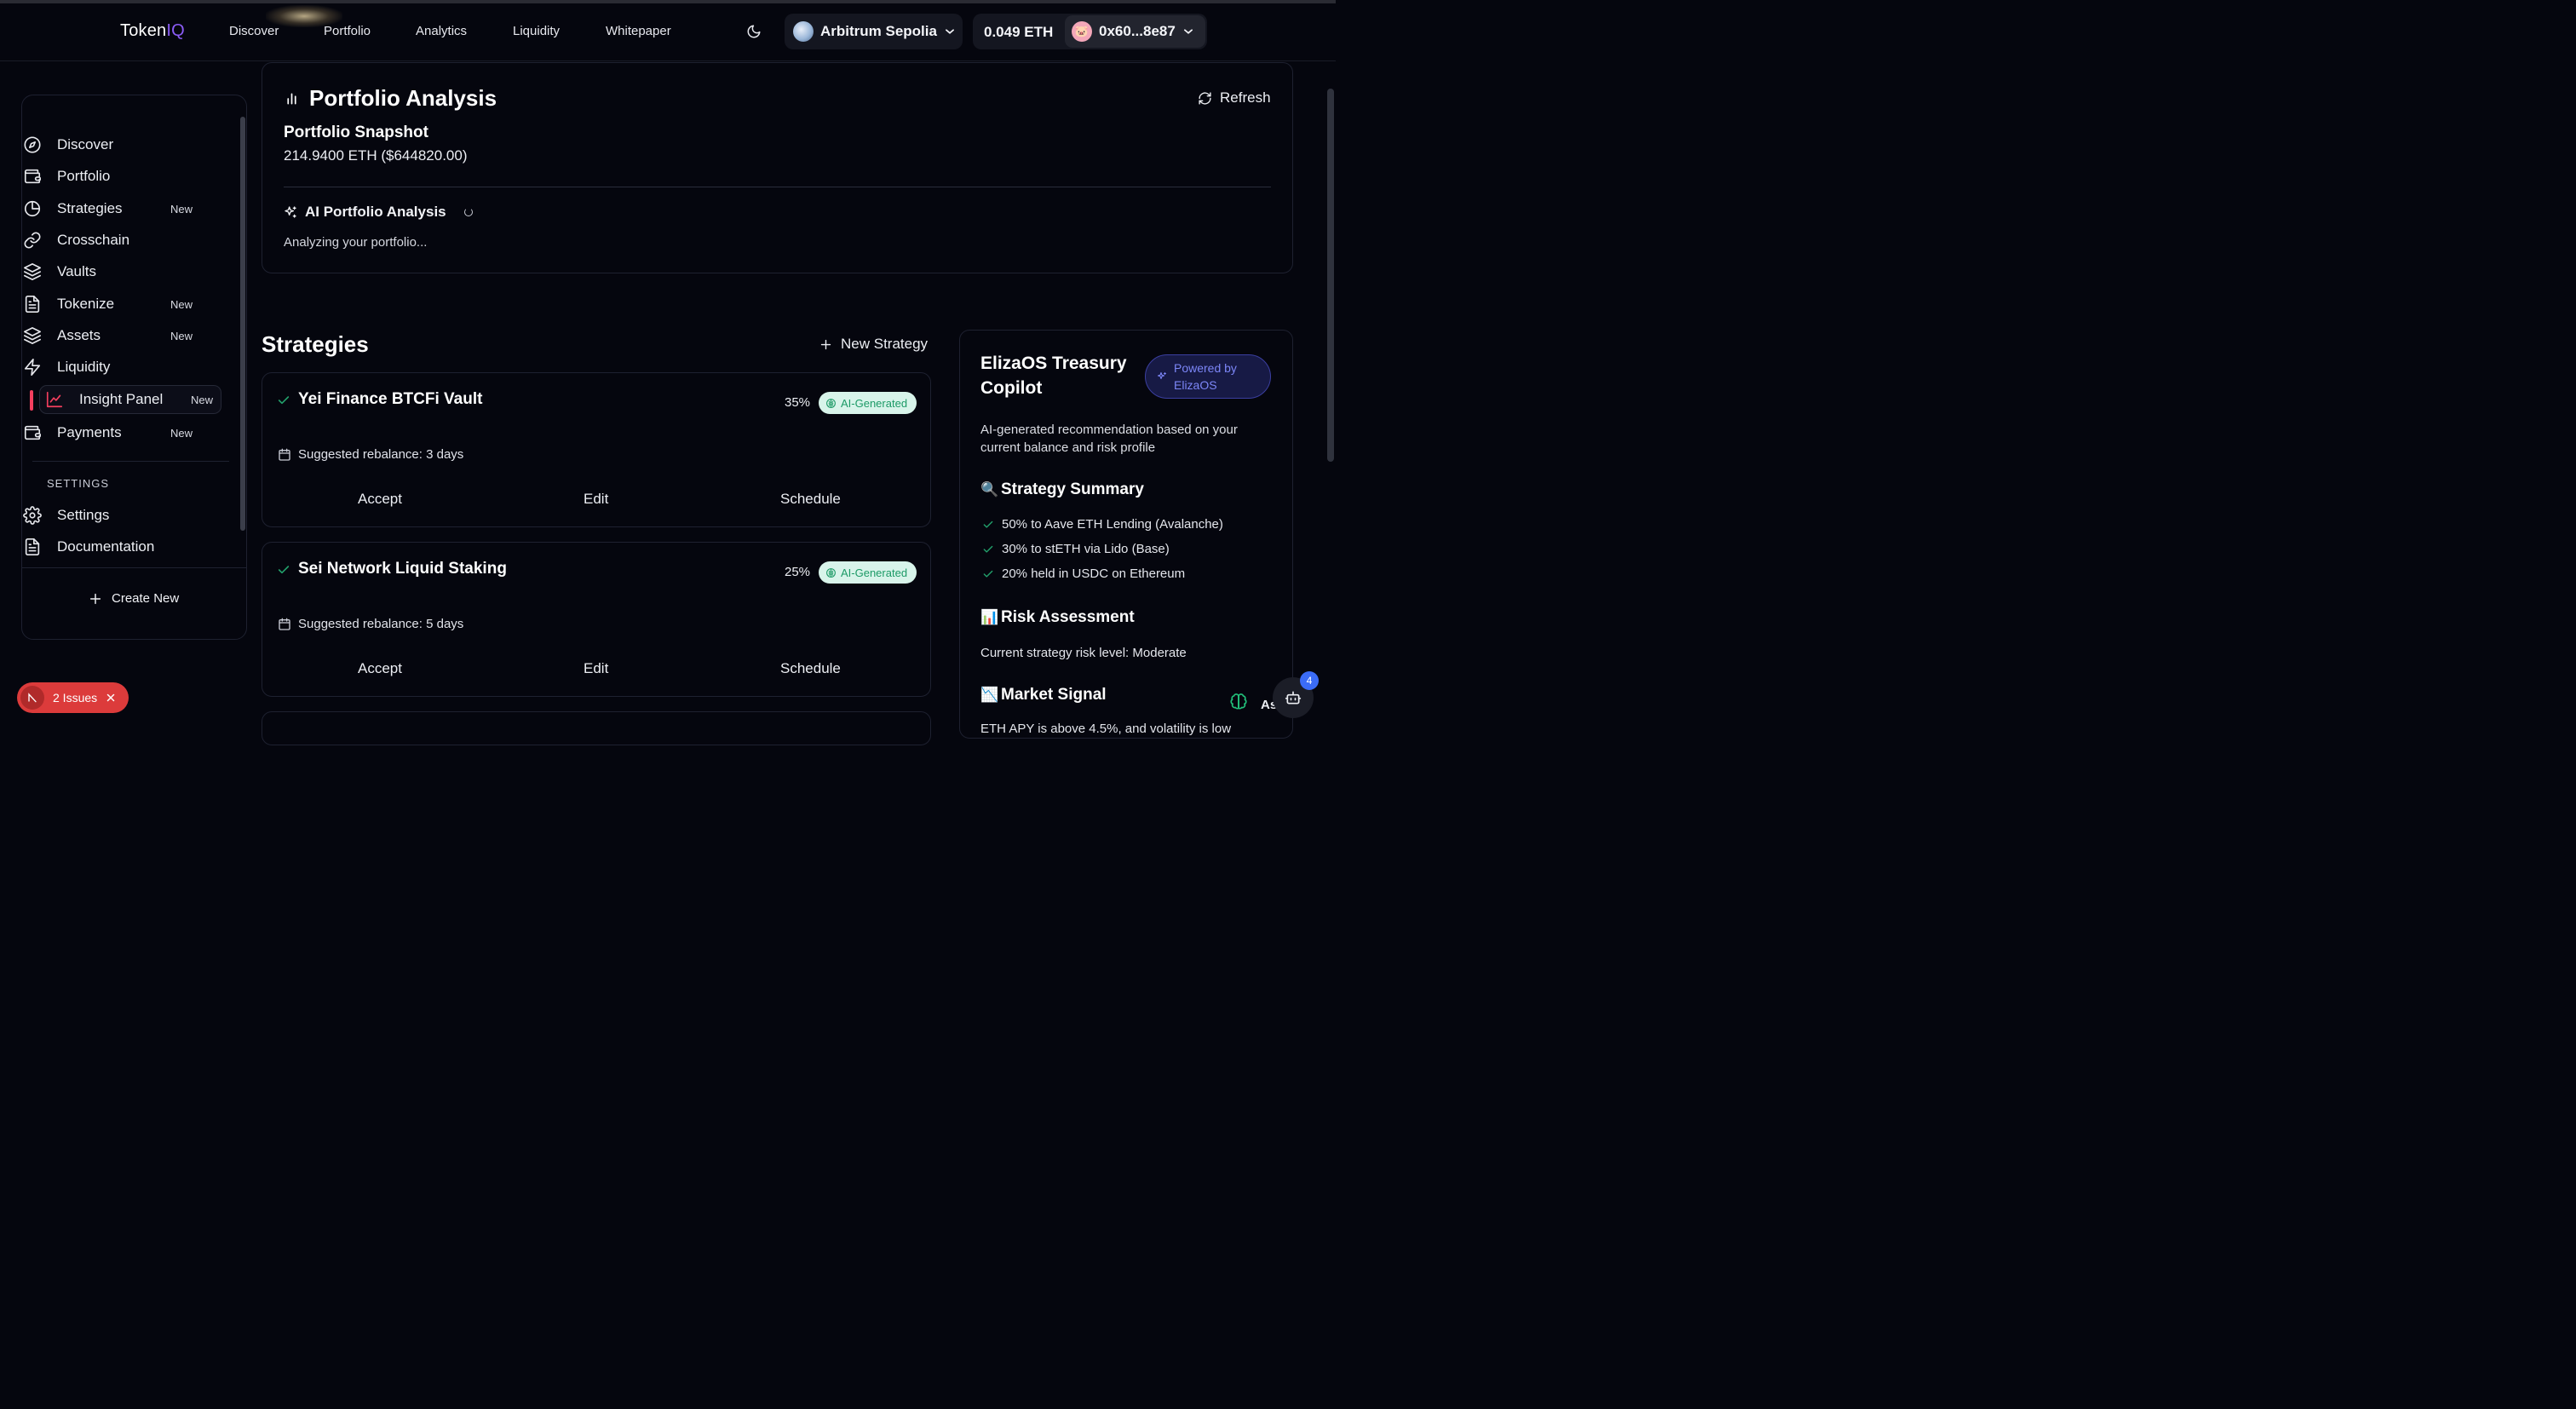  I want to click on sidebar-item-strategies: Strategies New, so click(109, 208).